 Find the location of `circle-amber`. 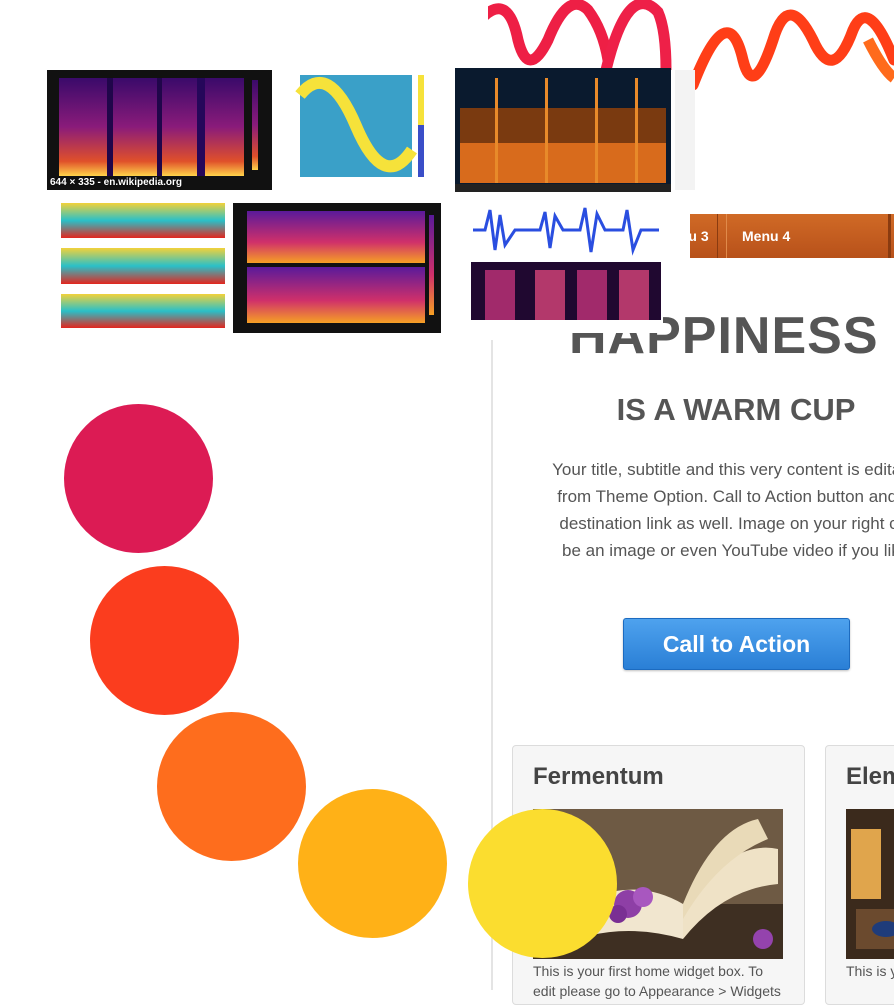

circle-amber is located at coordinates (372, 863).